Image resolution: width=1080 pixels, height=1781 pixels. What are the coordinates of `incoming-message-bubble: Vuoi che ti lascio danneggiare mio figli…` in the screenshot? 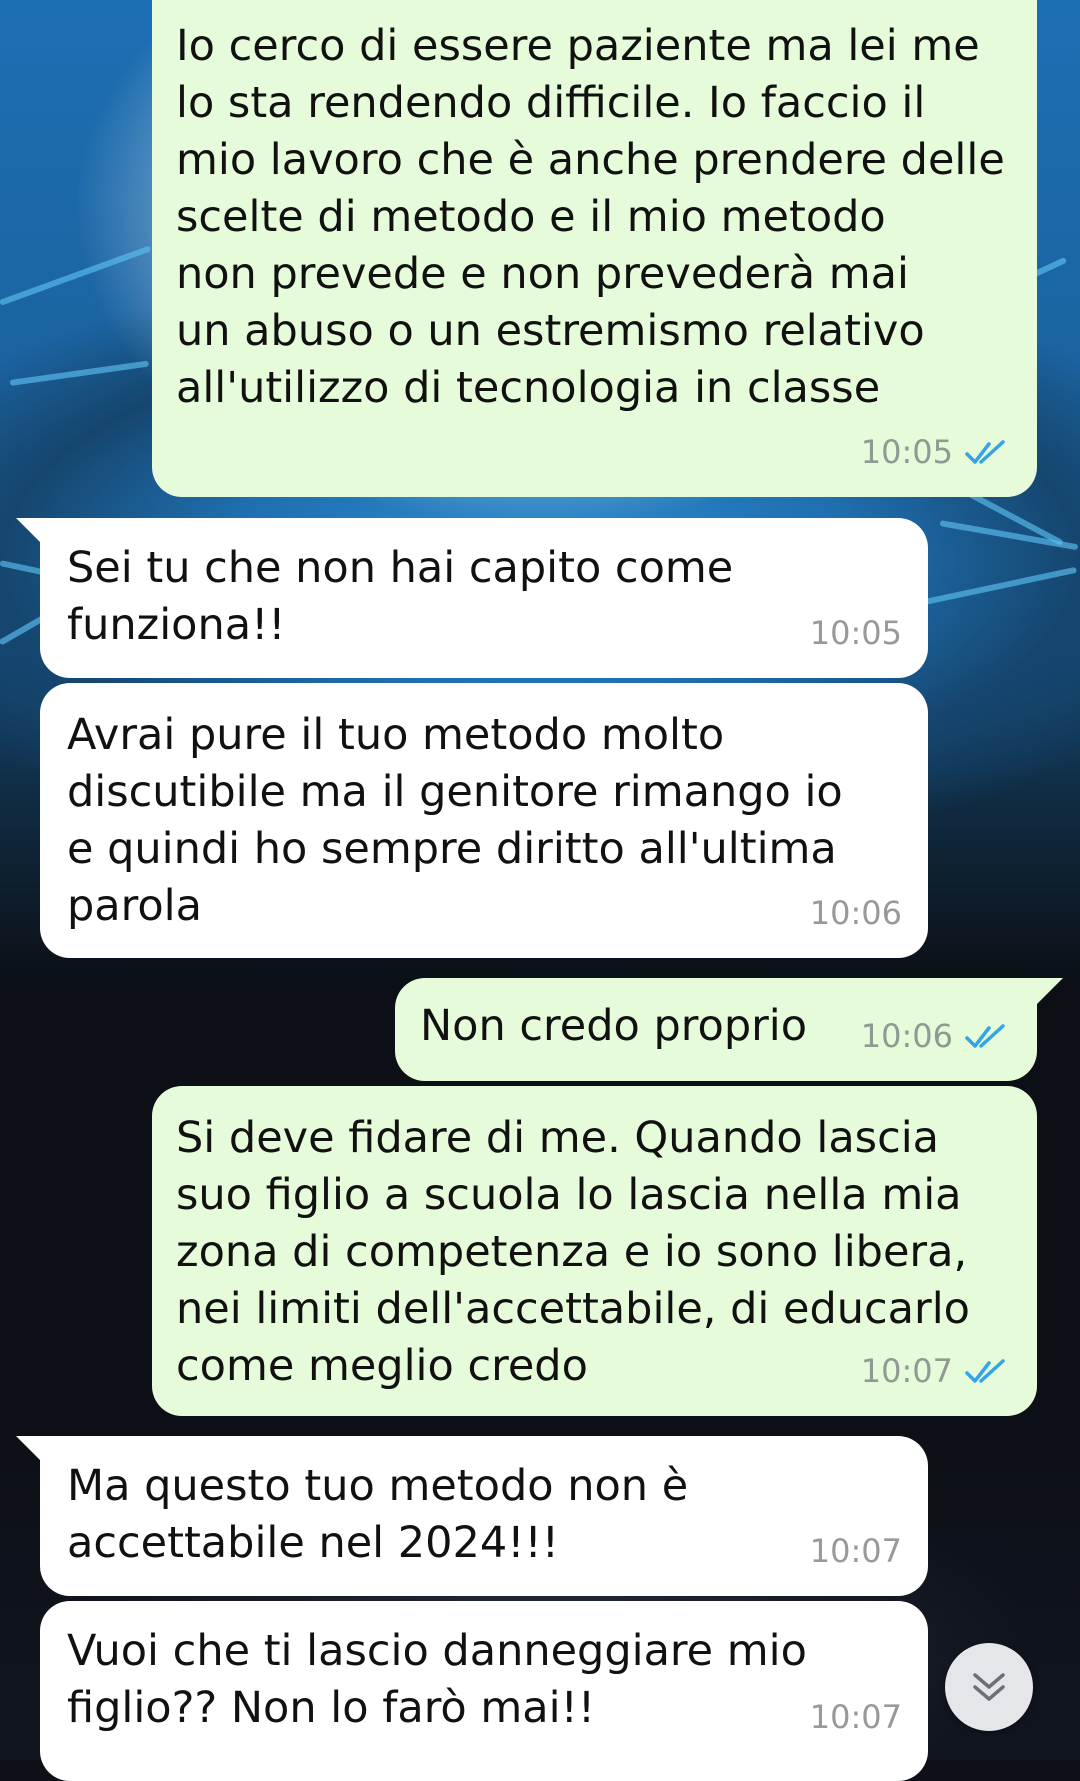 It's located at (484, 1691).